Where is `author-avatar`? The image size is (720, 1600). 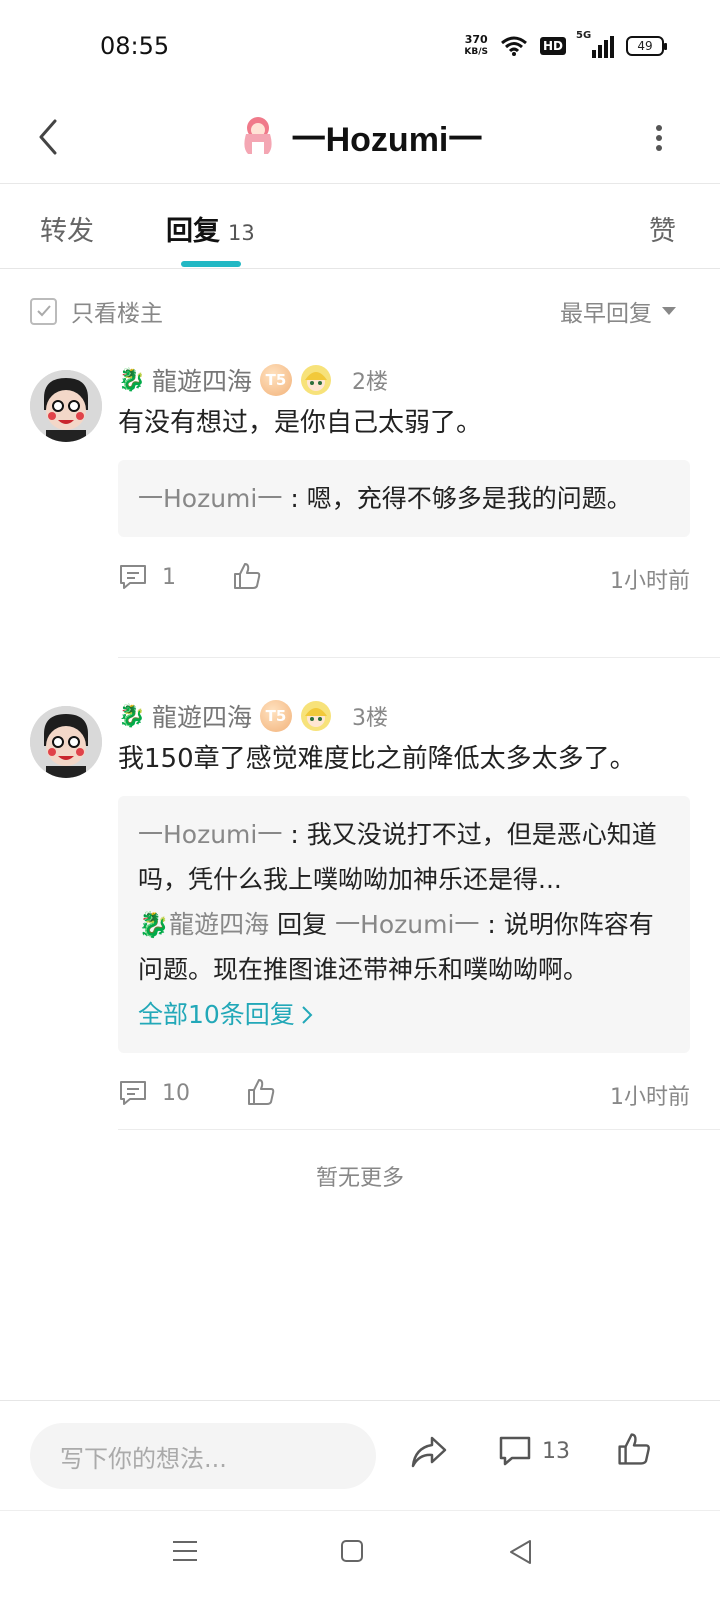
author-avatar is located at coordinates (258, 136).